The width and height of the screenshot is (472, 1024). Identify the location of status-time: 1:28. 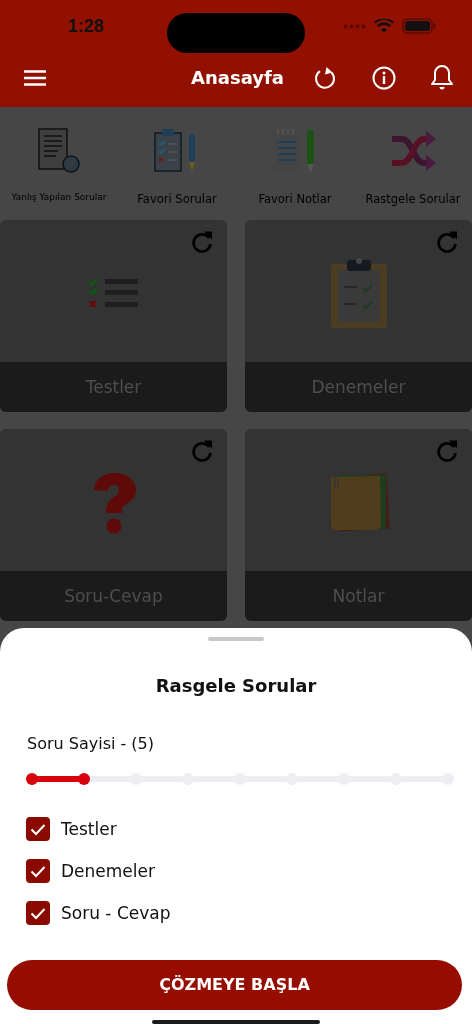
(86, 26).